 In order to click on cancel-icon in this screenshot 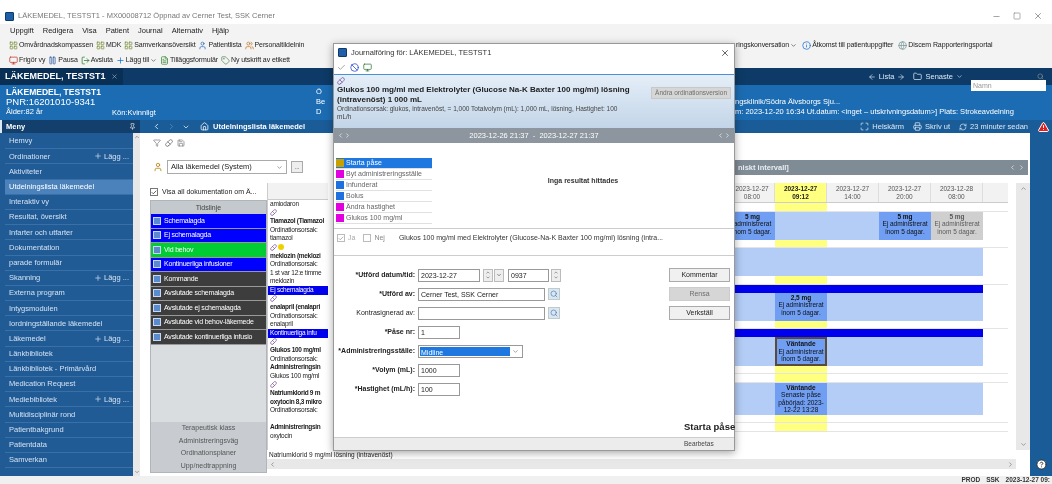, I will do `click(354, 67)`.